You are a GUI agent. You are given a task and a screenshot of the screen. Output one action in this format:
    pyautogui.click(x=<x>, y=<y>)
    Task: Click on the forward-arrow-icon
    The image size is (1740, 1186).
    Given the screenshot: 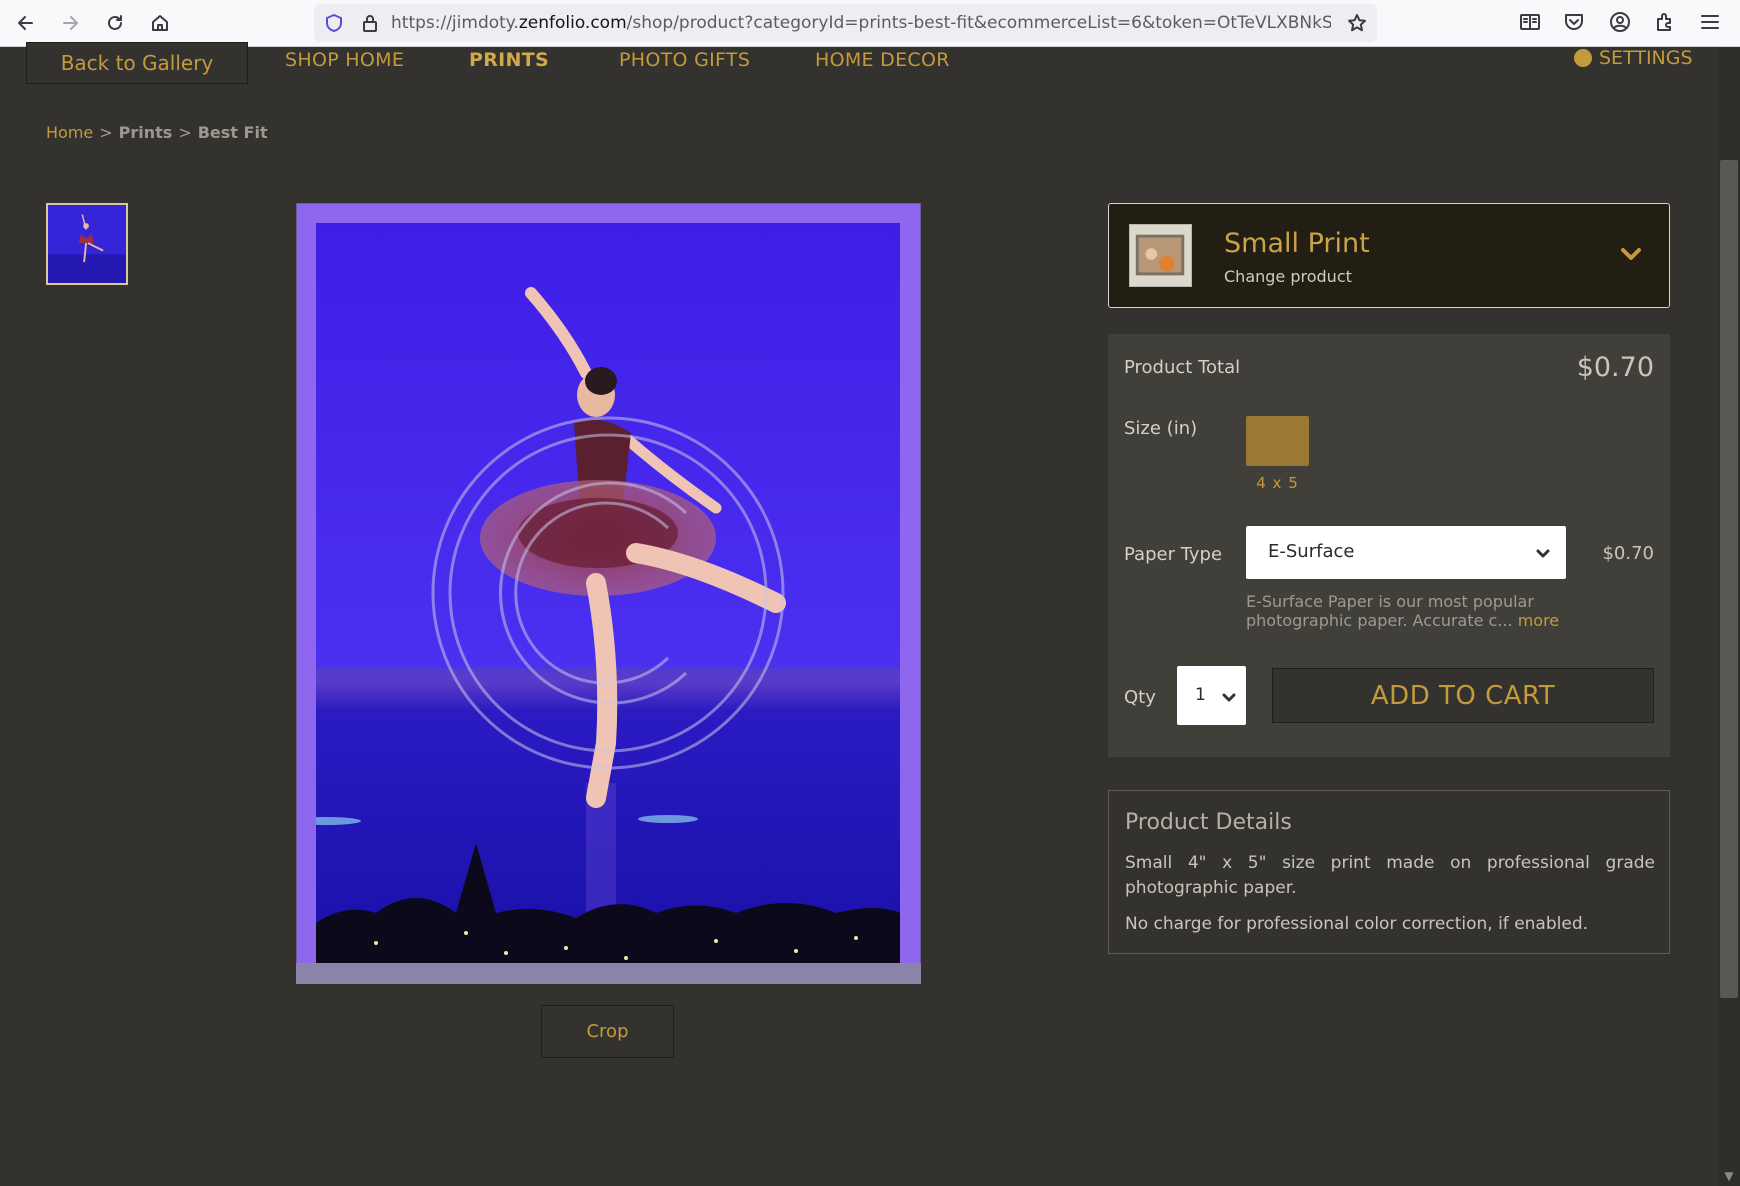 What is the action you would take?
    pyautogui.click(x=70, y=23)
    